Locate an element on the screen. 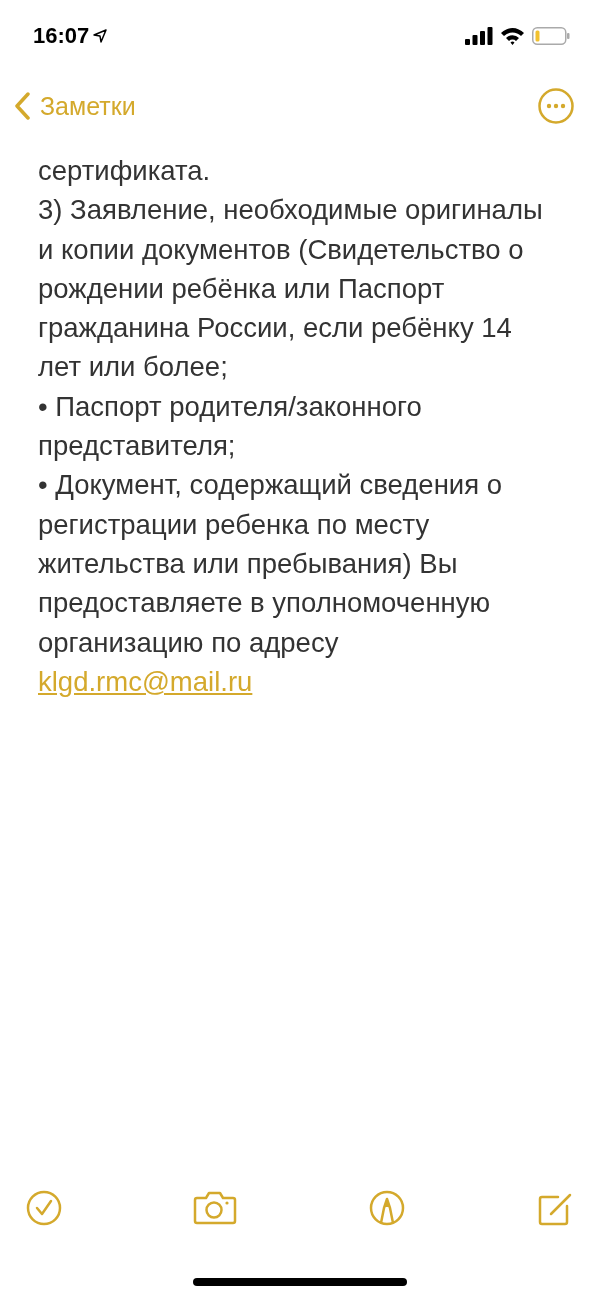  pen-tip-circle-icon is located at coordinates (386, 1208).